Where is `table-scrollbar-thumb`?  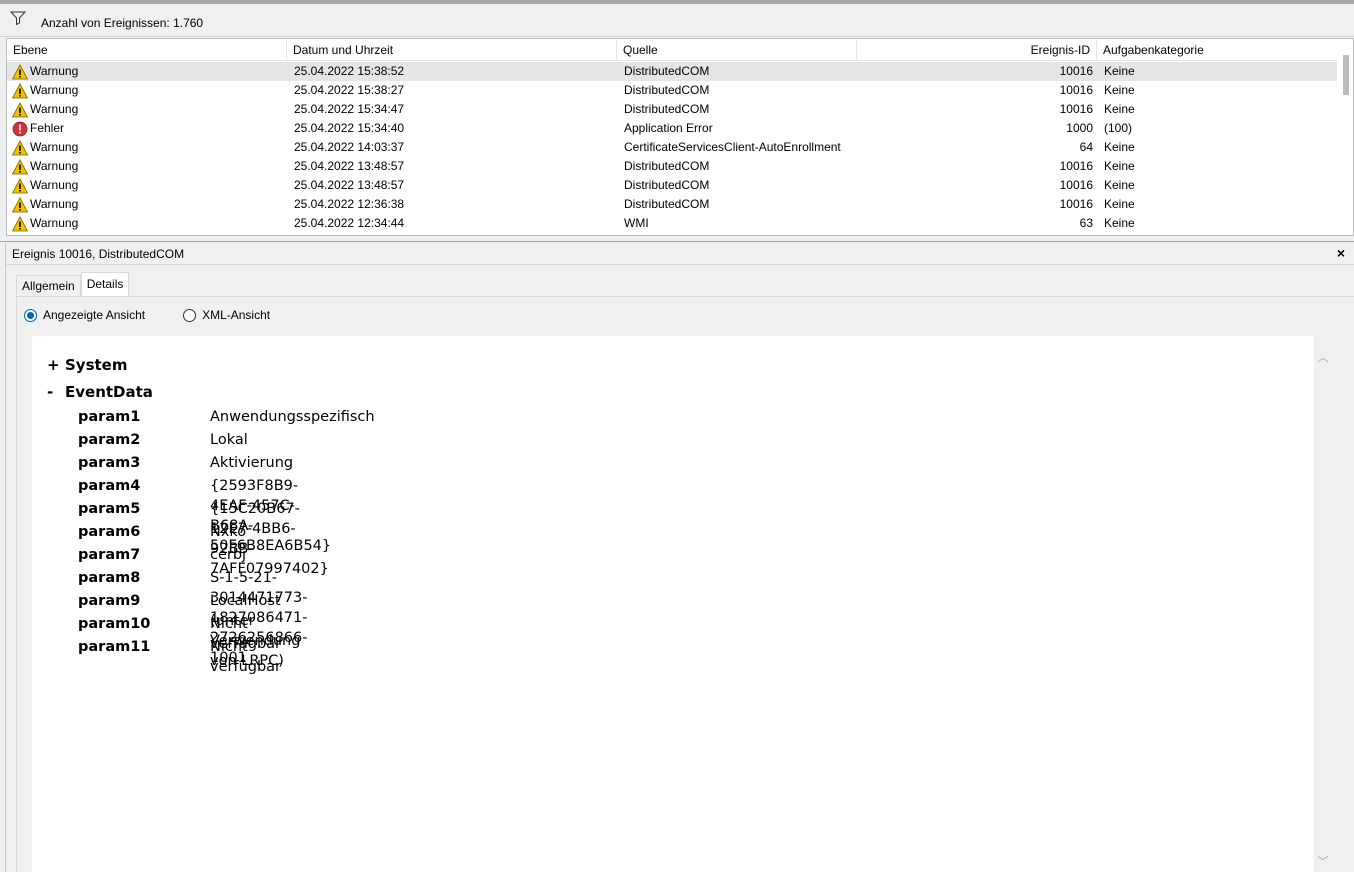
table-scrollbar-thumb is located at coordinates (1346, 75).